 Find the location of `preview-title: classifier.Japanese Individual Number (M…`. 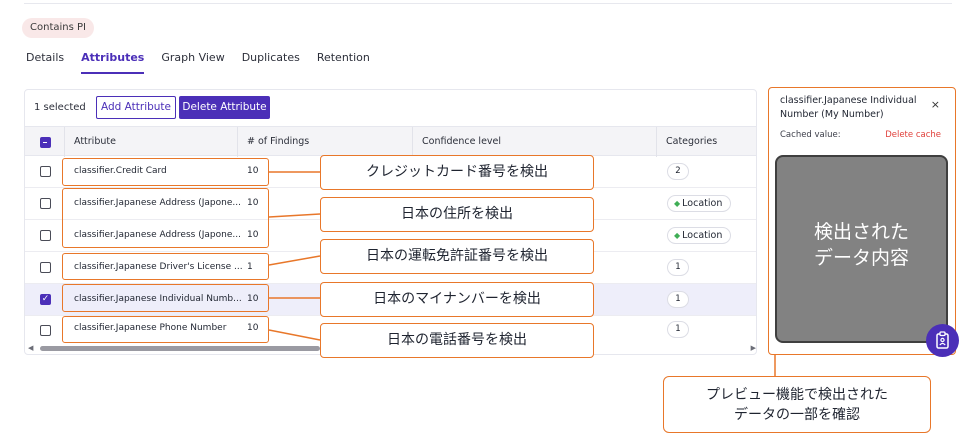

preview-title: classifier.Japanese Individual Number (M… is located at coordinates (848, 107).